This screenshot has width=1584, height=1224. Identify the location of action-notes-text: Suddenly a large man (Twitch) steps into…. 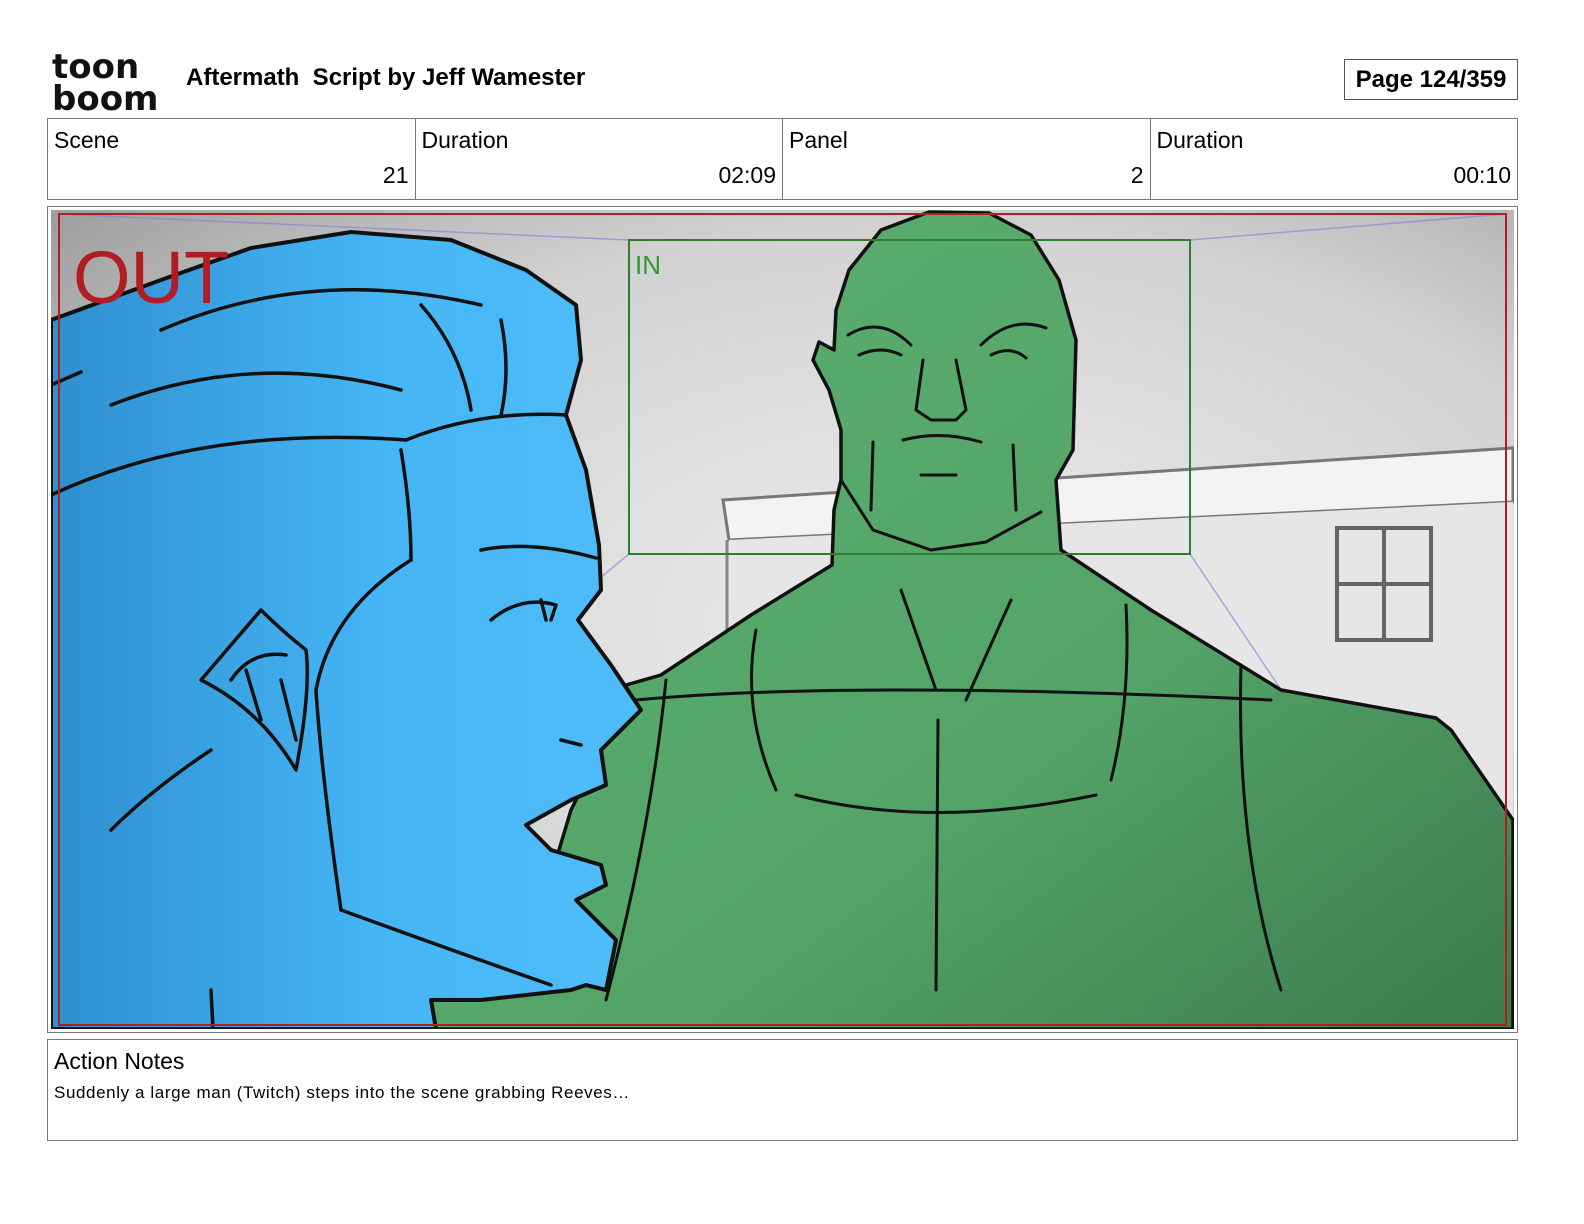
(342, 1092).